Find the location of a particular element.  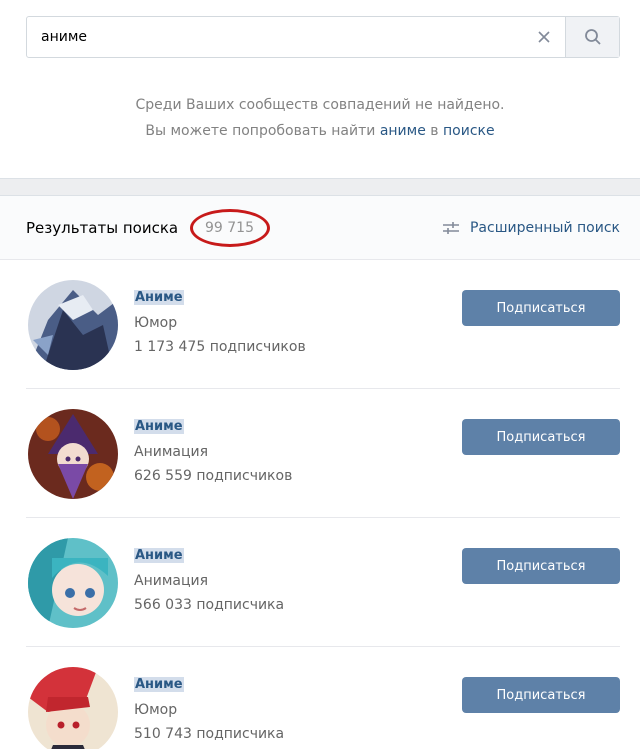

results-title: Результаты поиска is located at coordinates (102, 228).